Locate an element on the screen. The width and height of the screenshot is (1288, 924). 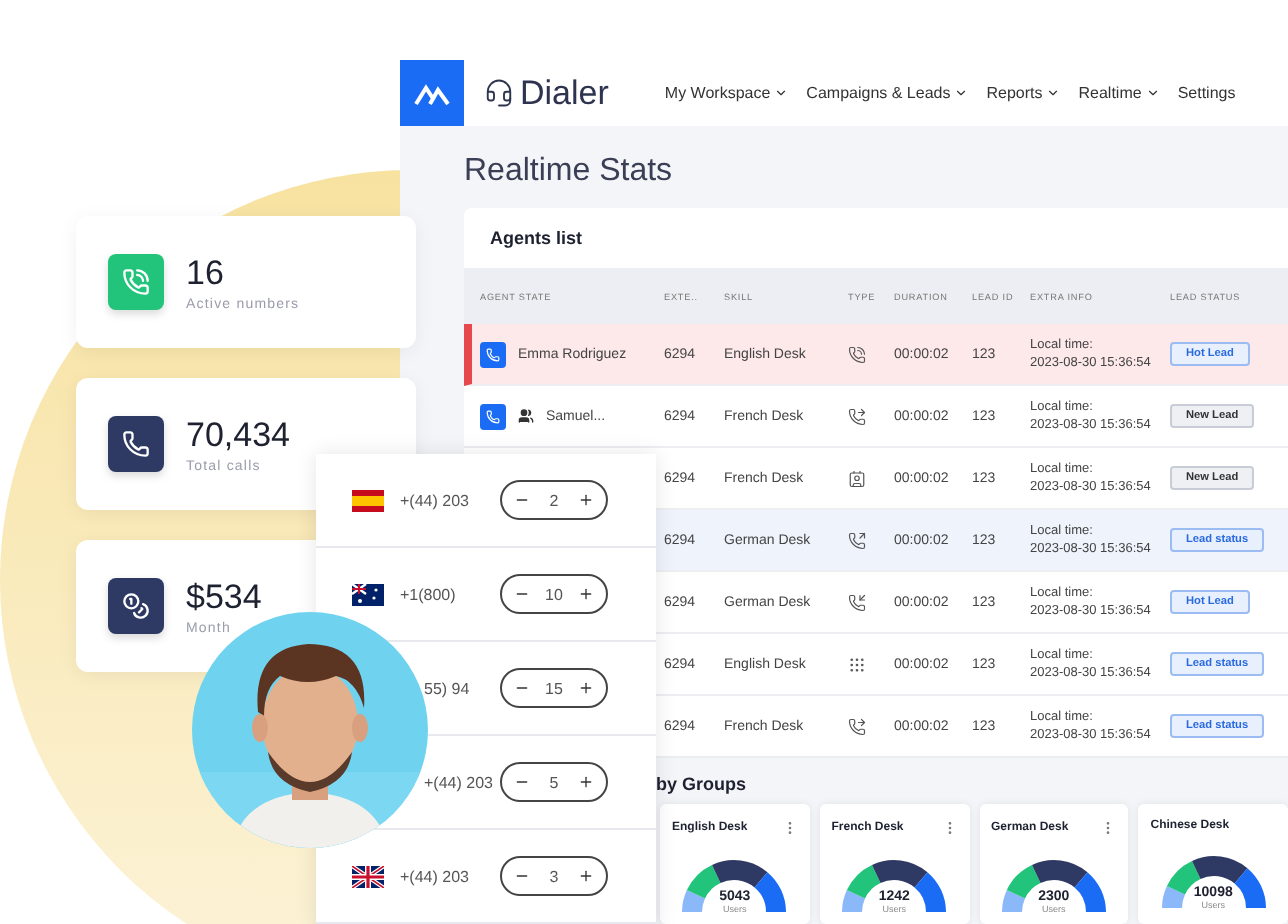
quantity-stepper: 2 is located at coordinates (554, 500).